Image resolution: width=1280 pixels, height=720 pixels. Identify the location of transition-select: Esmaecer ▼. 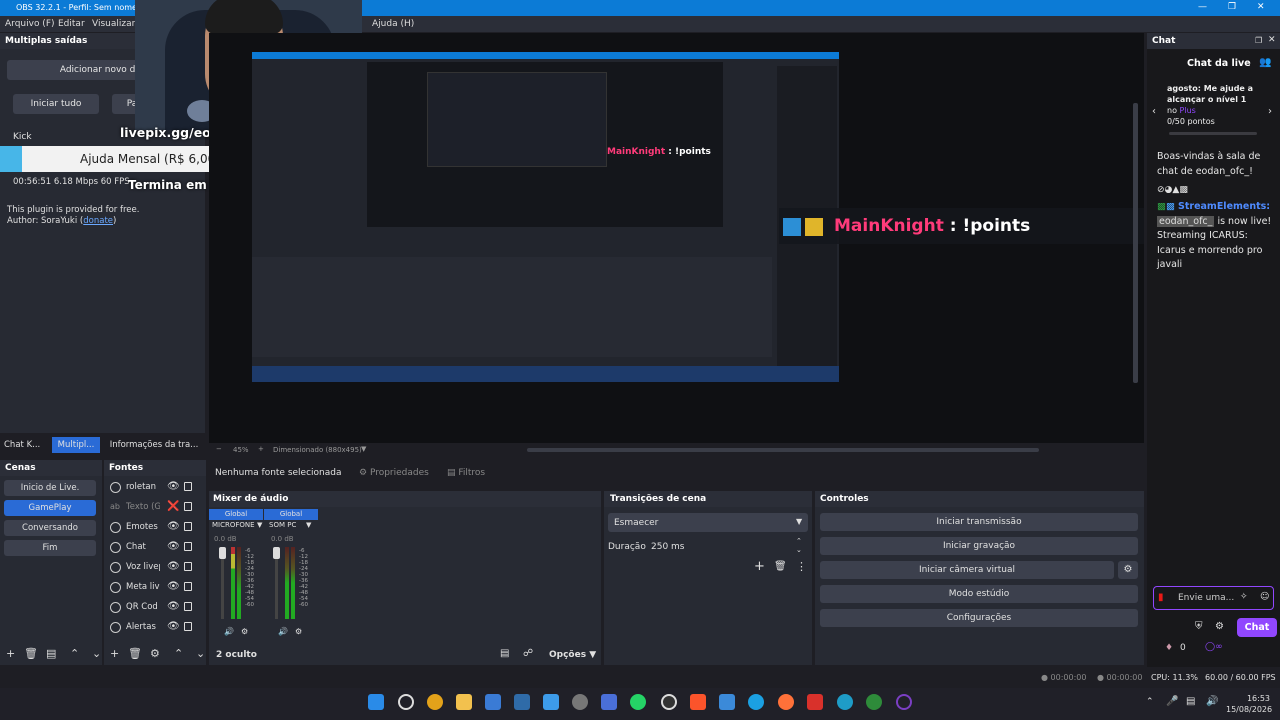
(708, 522).